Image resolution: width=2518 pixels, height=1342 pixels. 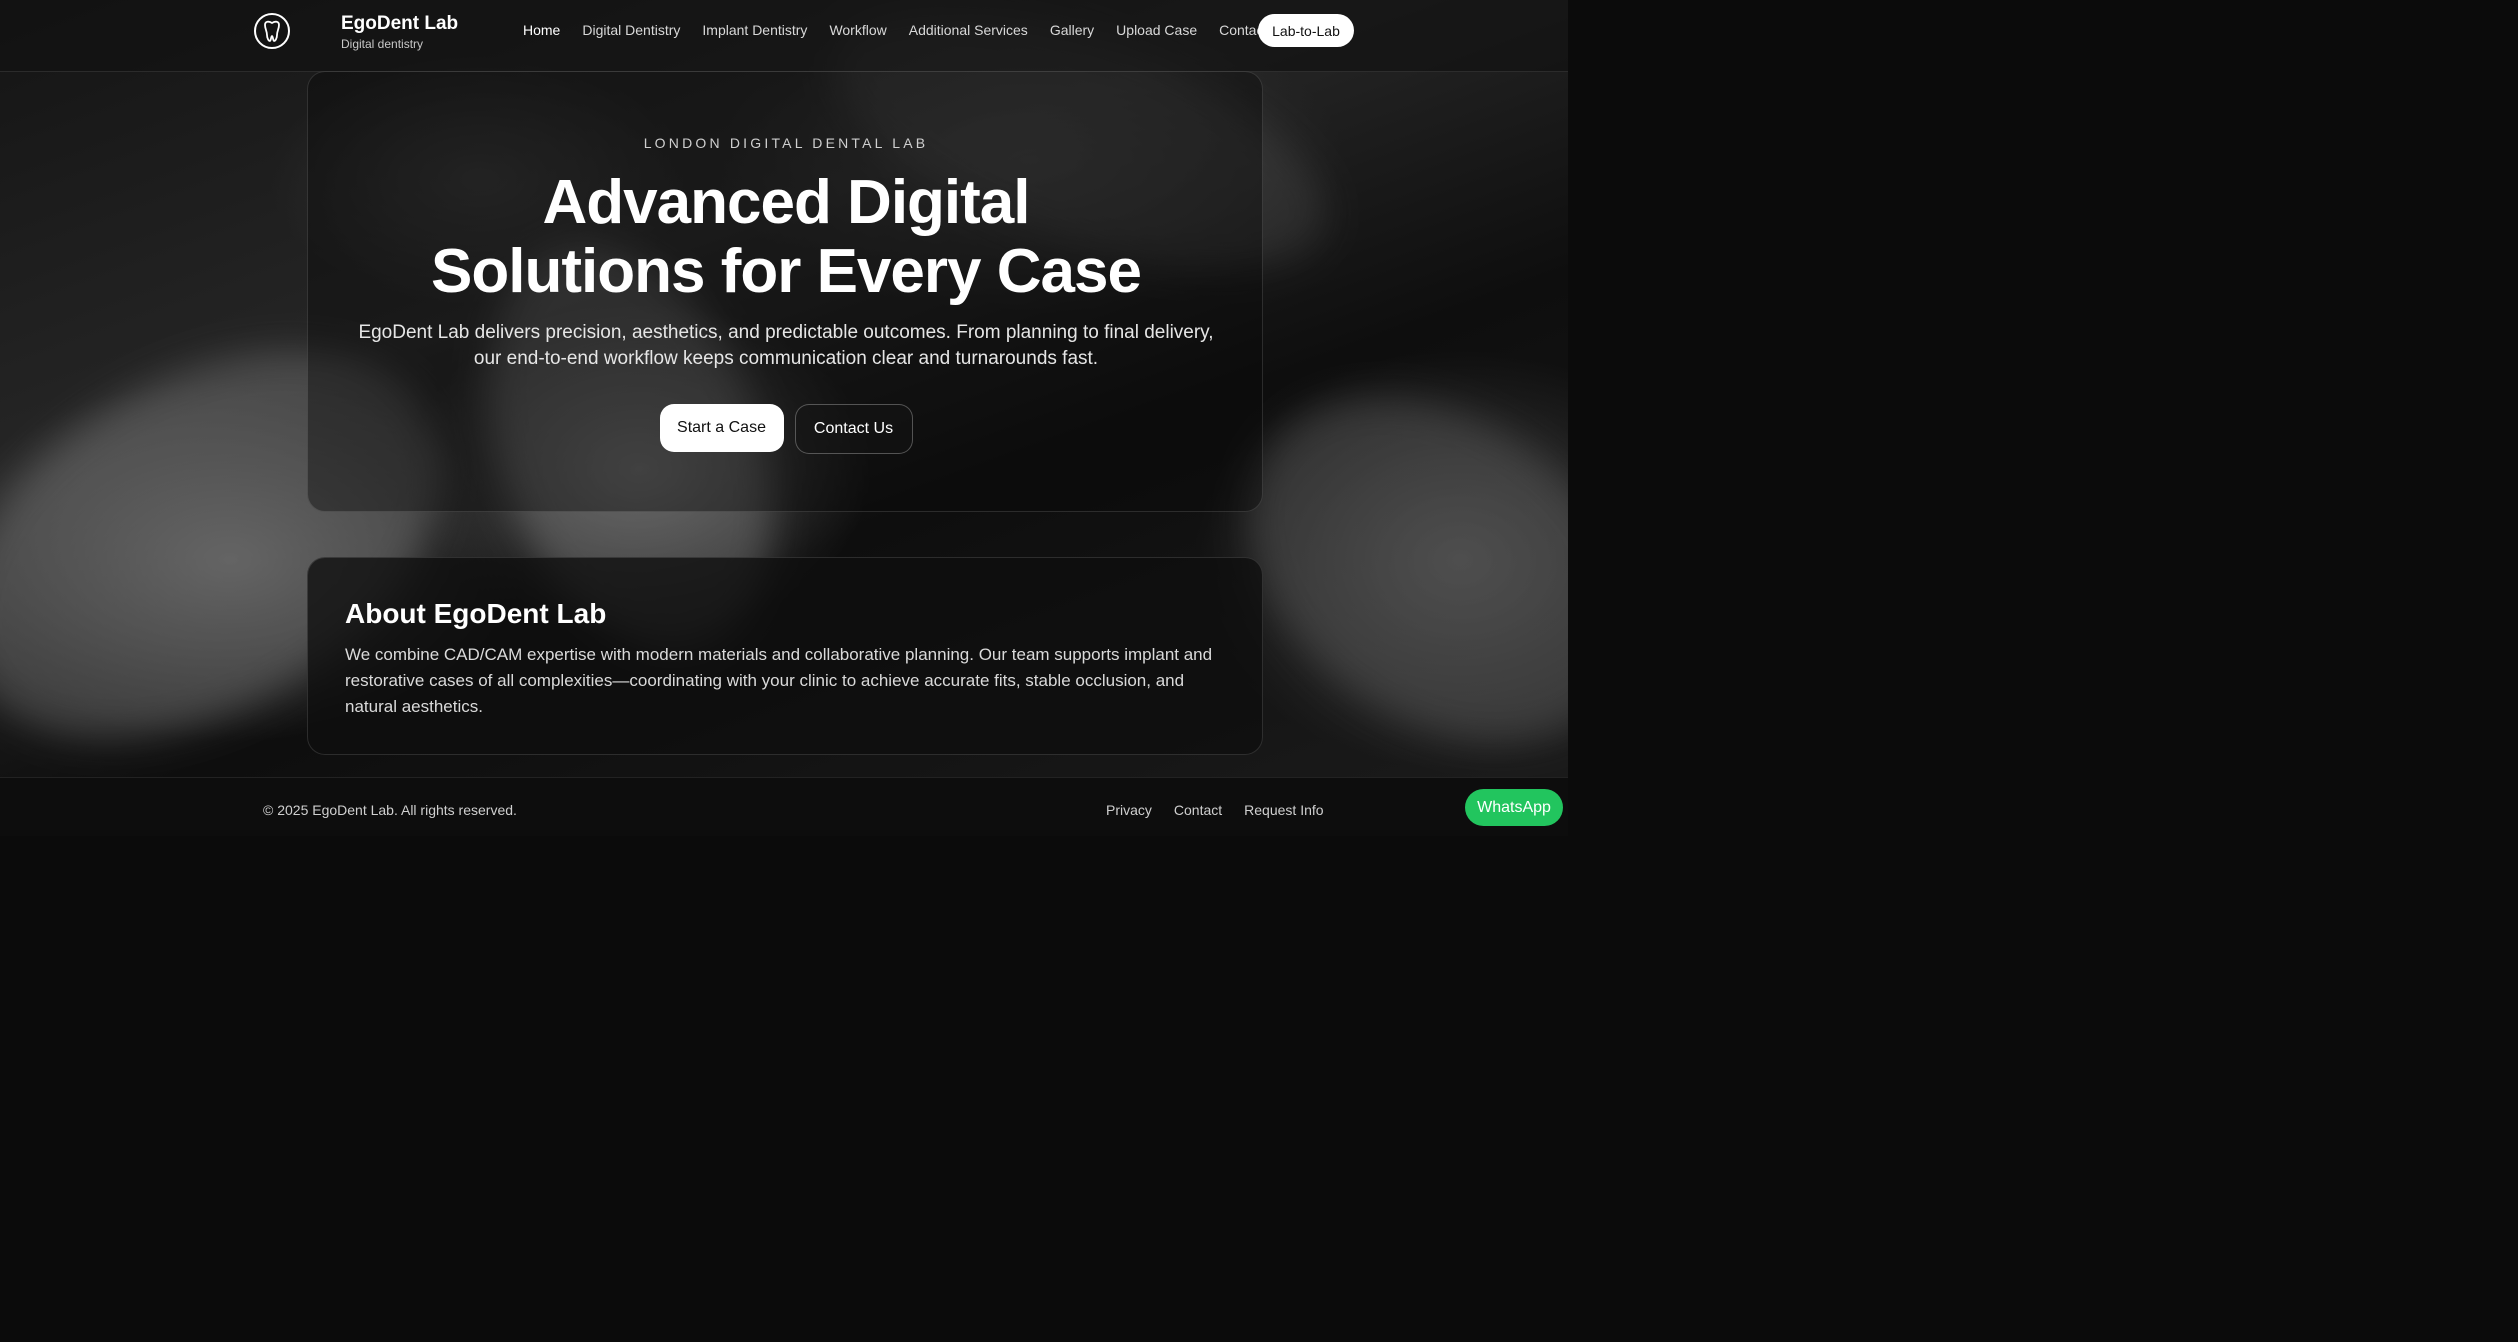 What do you see at coordinates (721, 428) in the screenshot?
I see `start-a-case-button: Start a Case` at bounding box center [721, 428].